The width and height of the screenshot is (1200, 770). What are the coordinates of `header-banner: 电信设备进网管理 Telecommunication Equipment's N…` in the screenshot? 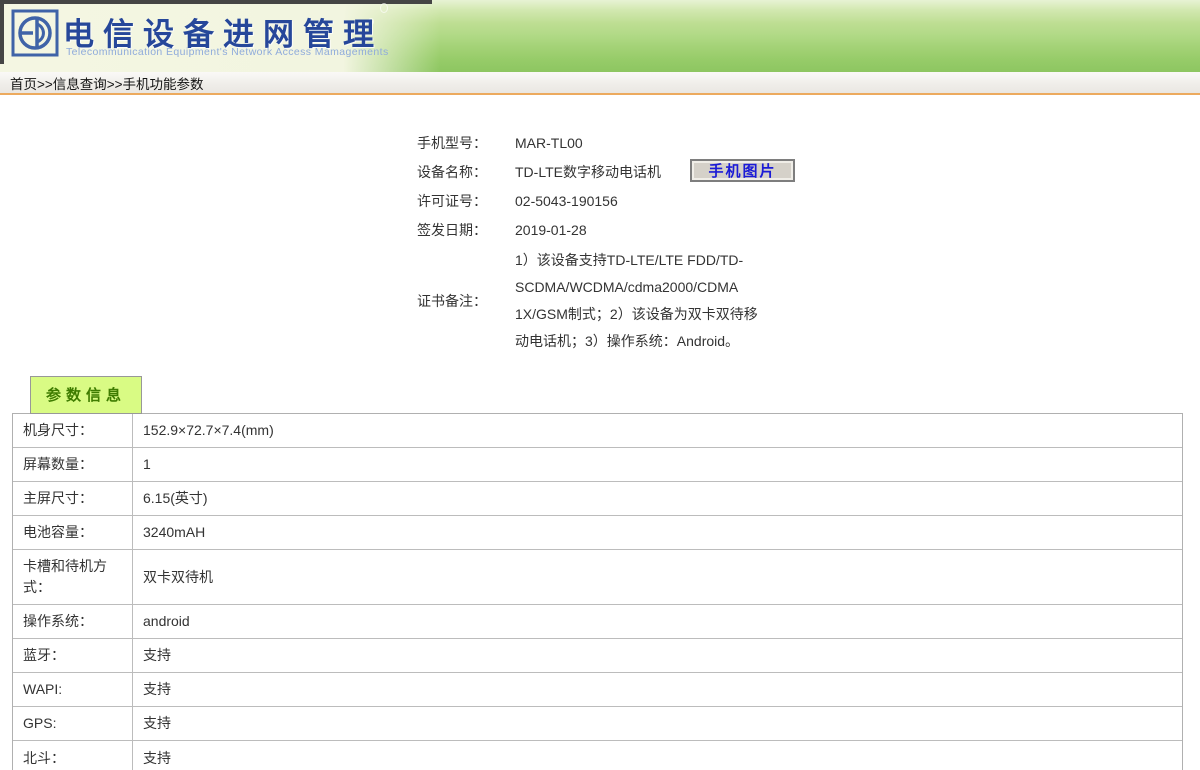 It's located at (600, 36).